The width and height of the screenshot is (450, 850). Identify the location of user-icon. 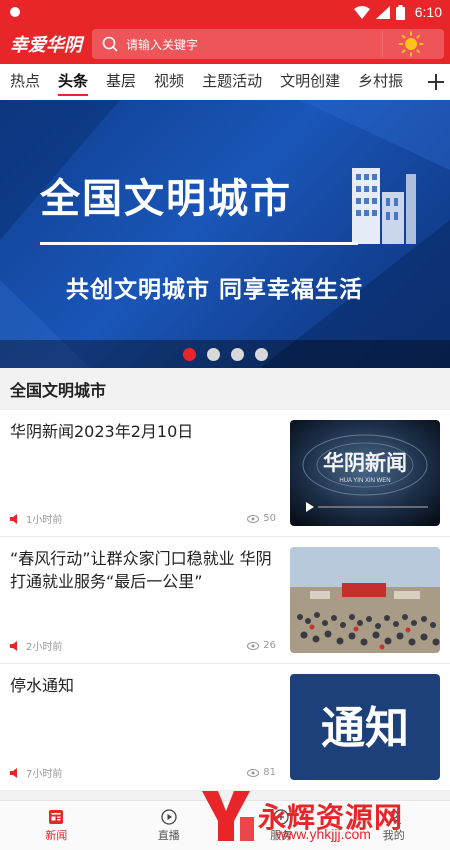
(393, 816).